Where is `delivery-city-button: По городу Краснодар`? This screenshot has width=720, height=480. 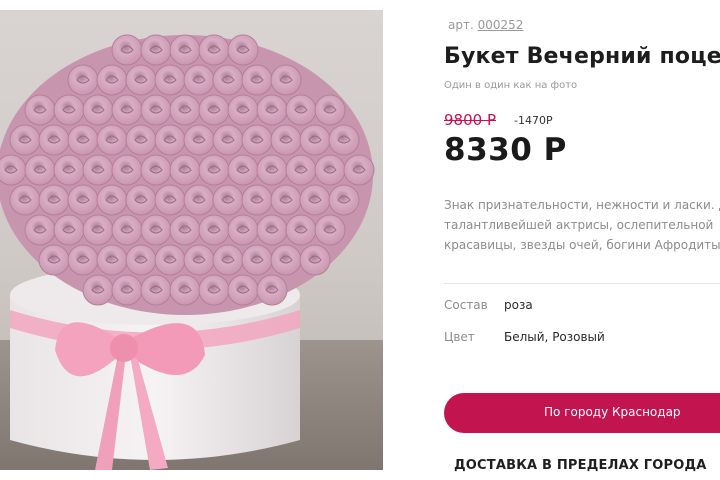
delivery-city-button: По городу Краснодар is located at coordinates (582, 413).